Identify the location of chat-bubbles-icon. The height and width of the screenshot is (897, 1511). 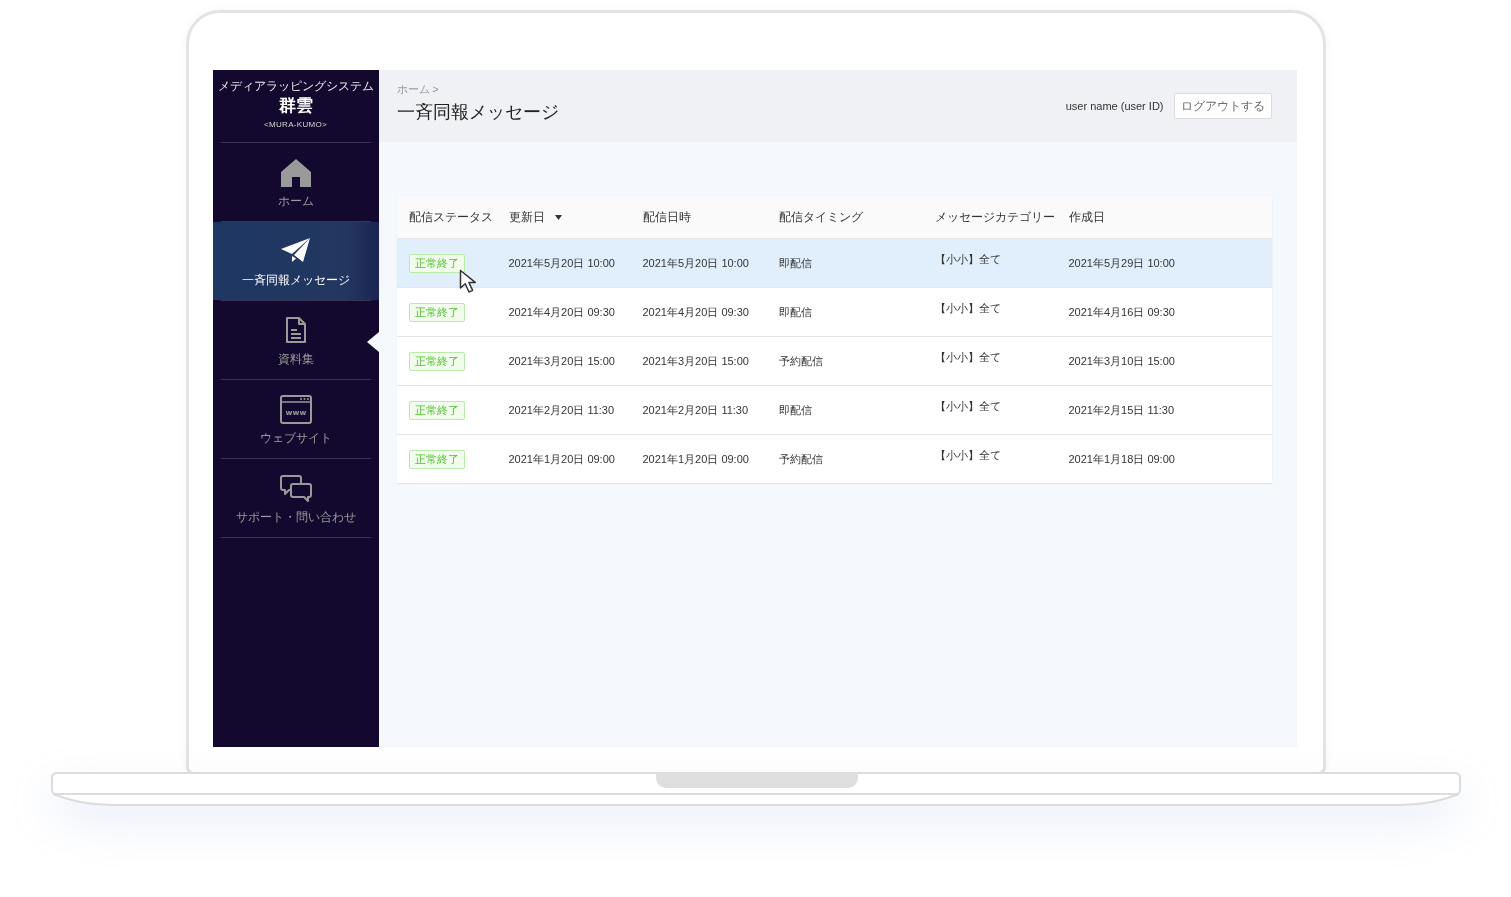
(295, 488).